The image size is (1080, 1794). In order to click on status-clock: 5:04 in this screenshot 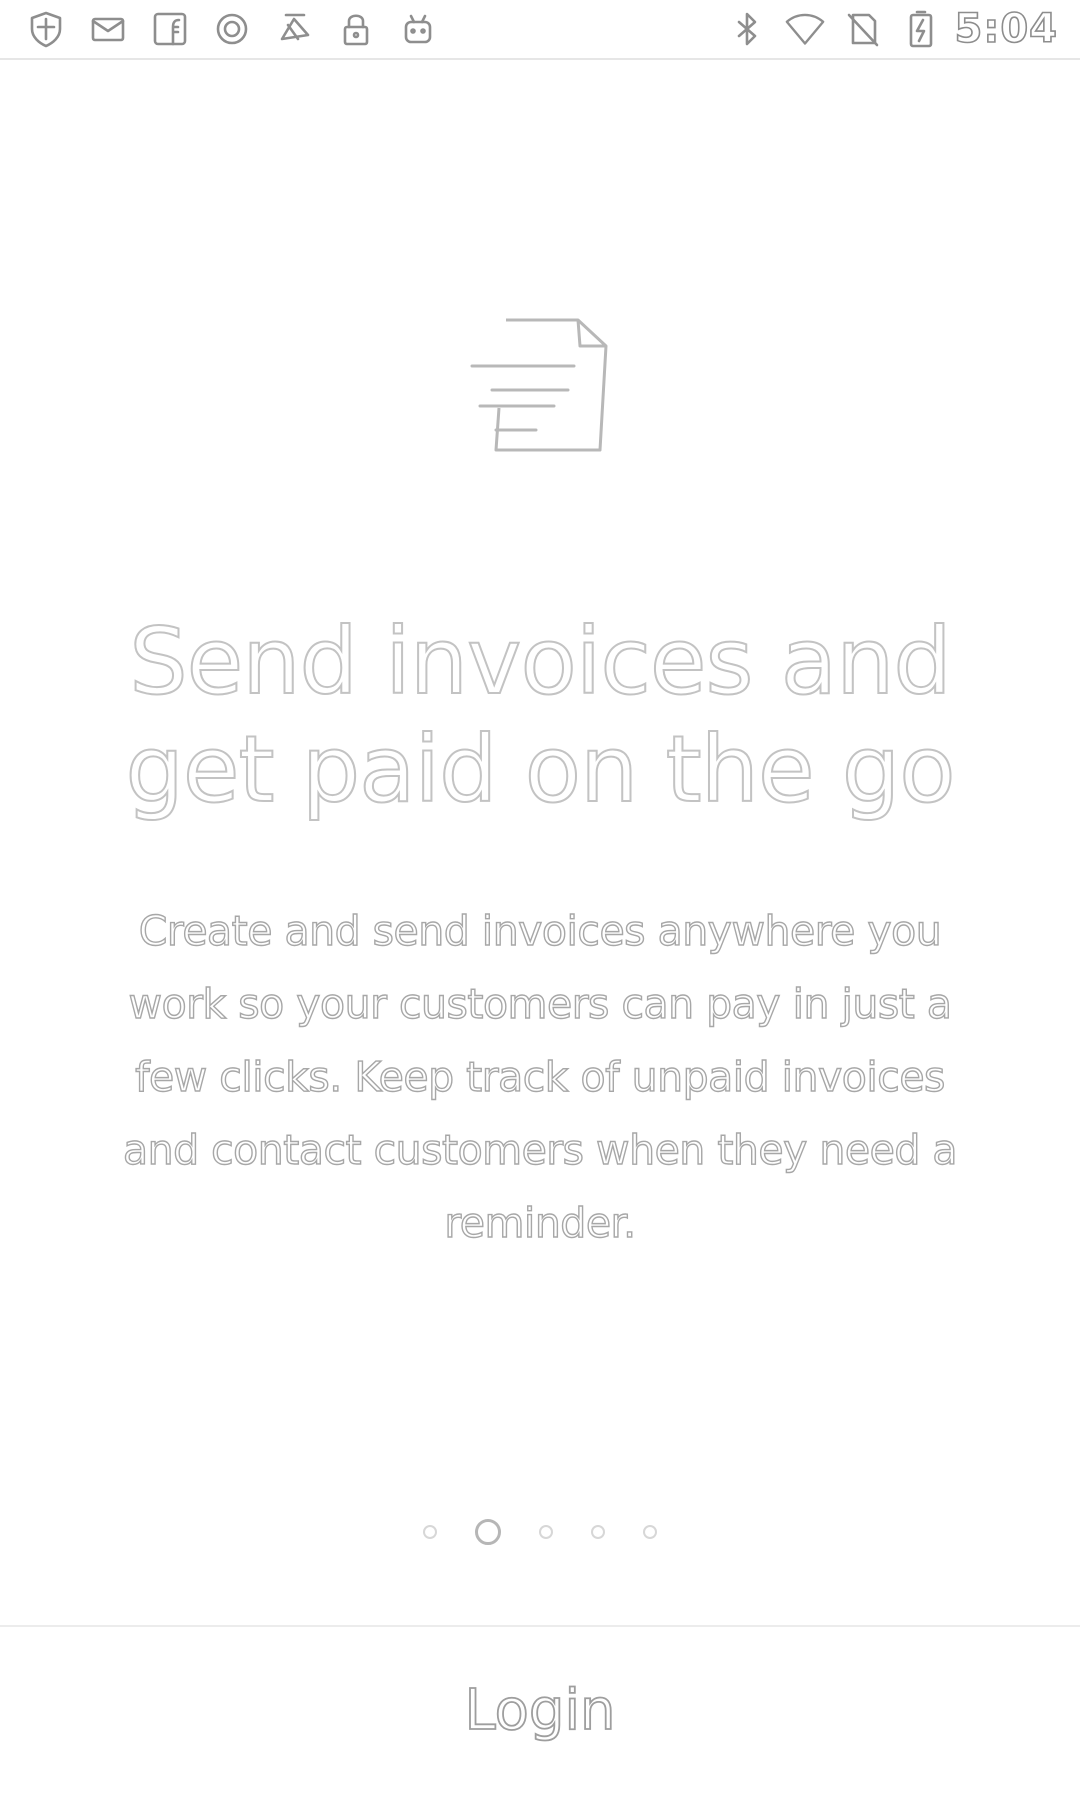, I will do `click(1006, 29)`.